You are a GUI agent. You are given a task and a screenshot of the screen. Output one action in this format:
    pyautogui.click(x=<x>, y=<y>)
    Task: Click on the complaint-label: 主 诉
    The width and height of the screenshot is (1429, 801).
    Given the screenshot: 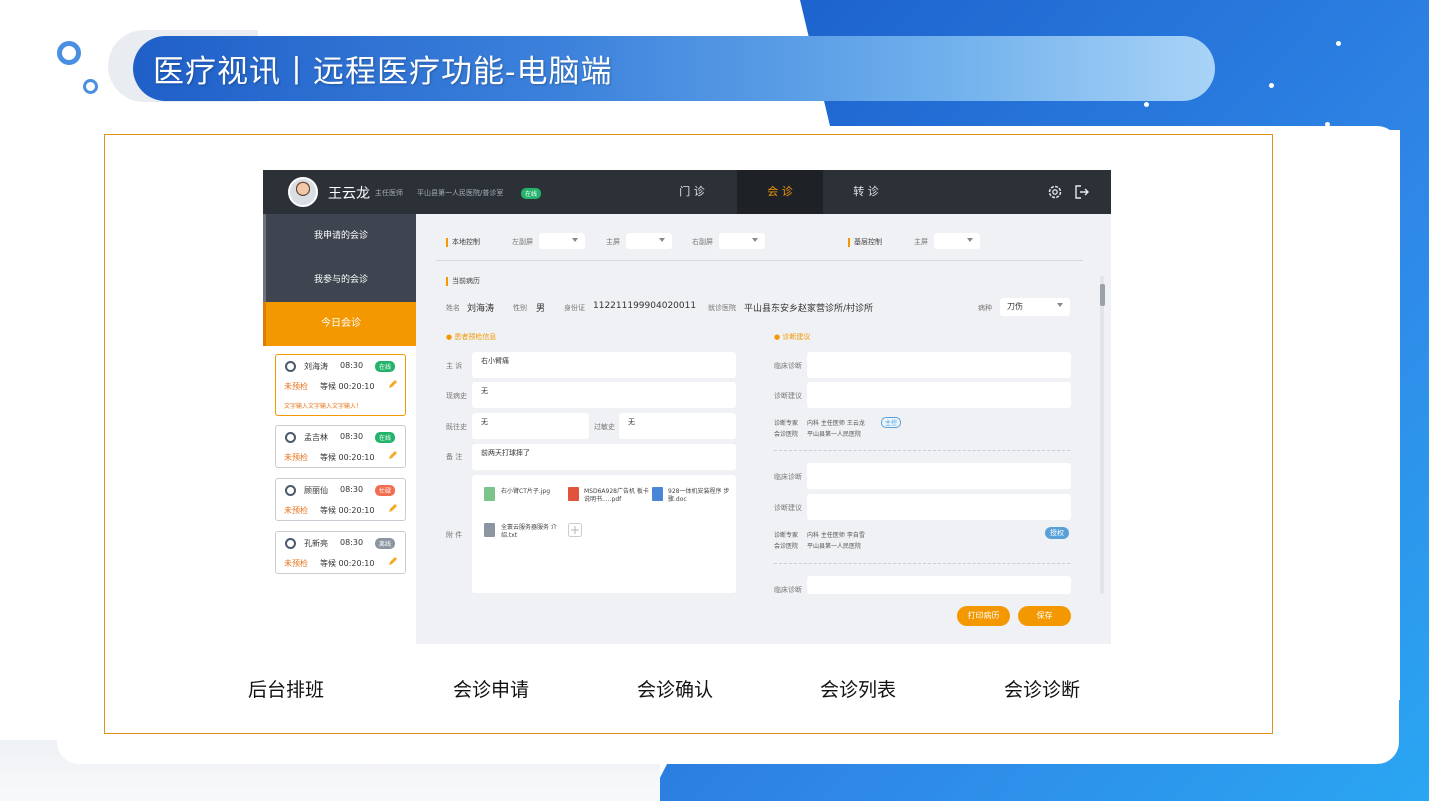 What is the action you would take?
    pyautogui.click(x=454, y=366)
    